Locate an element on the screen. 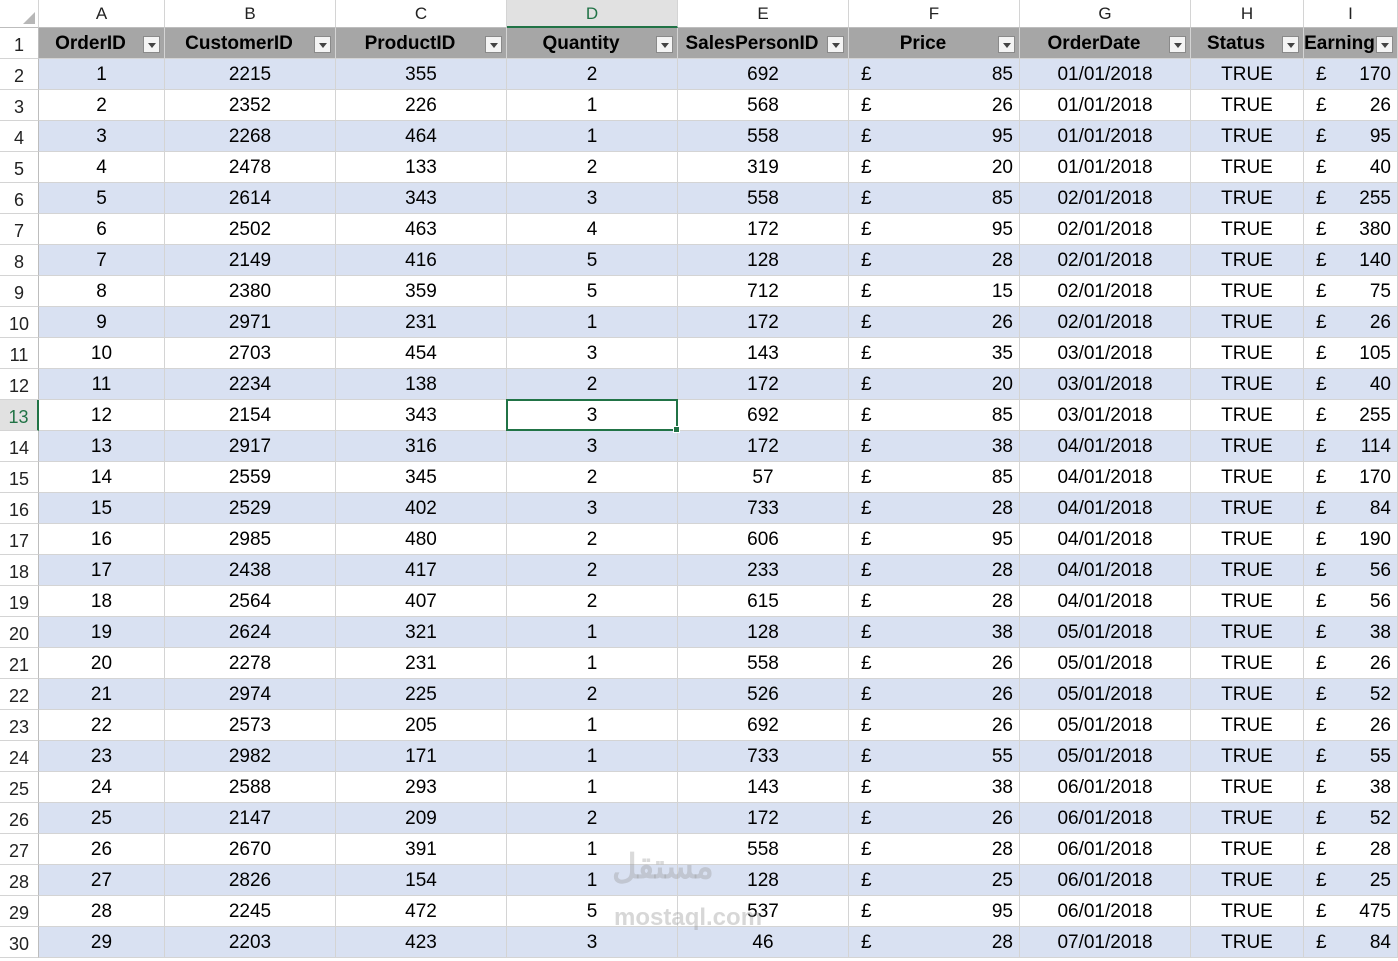  column-header-A: A is located at coordinates (102, 14).